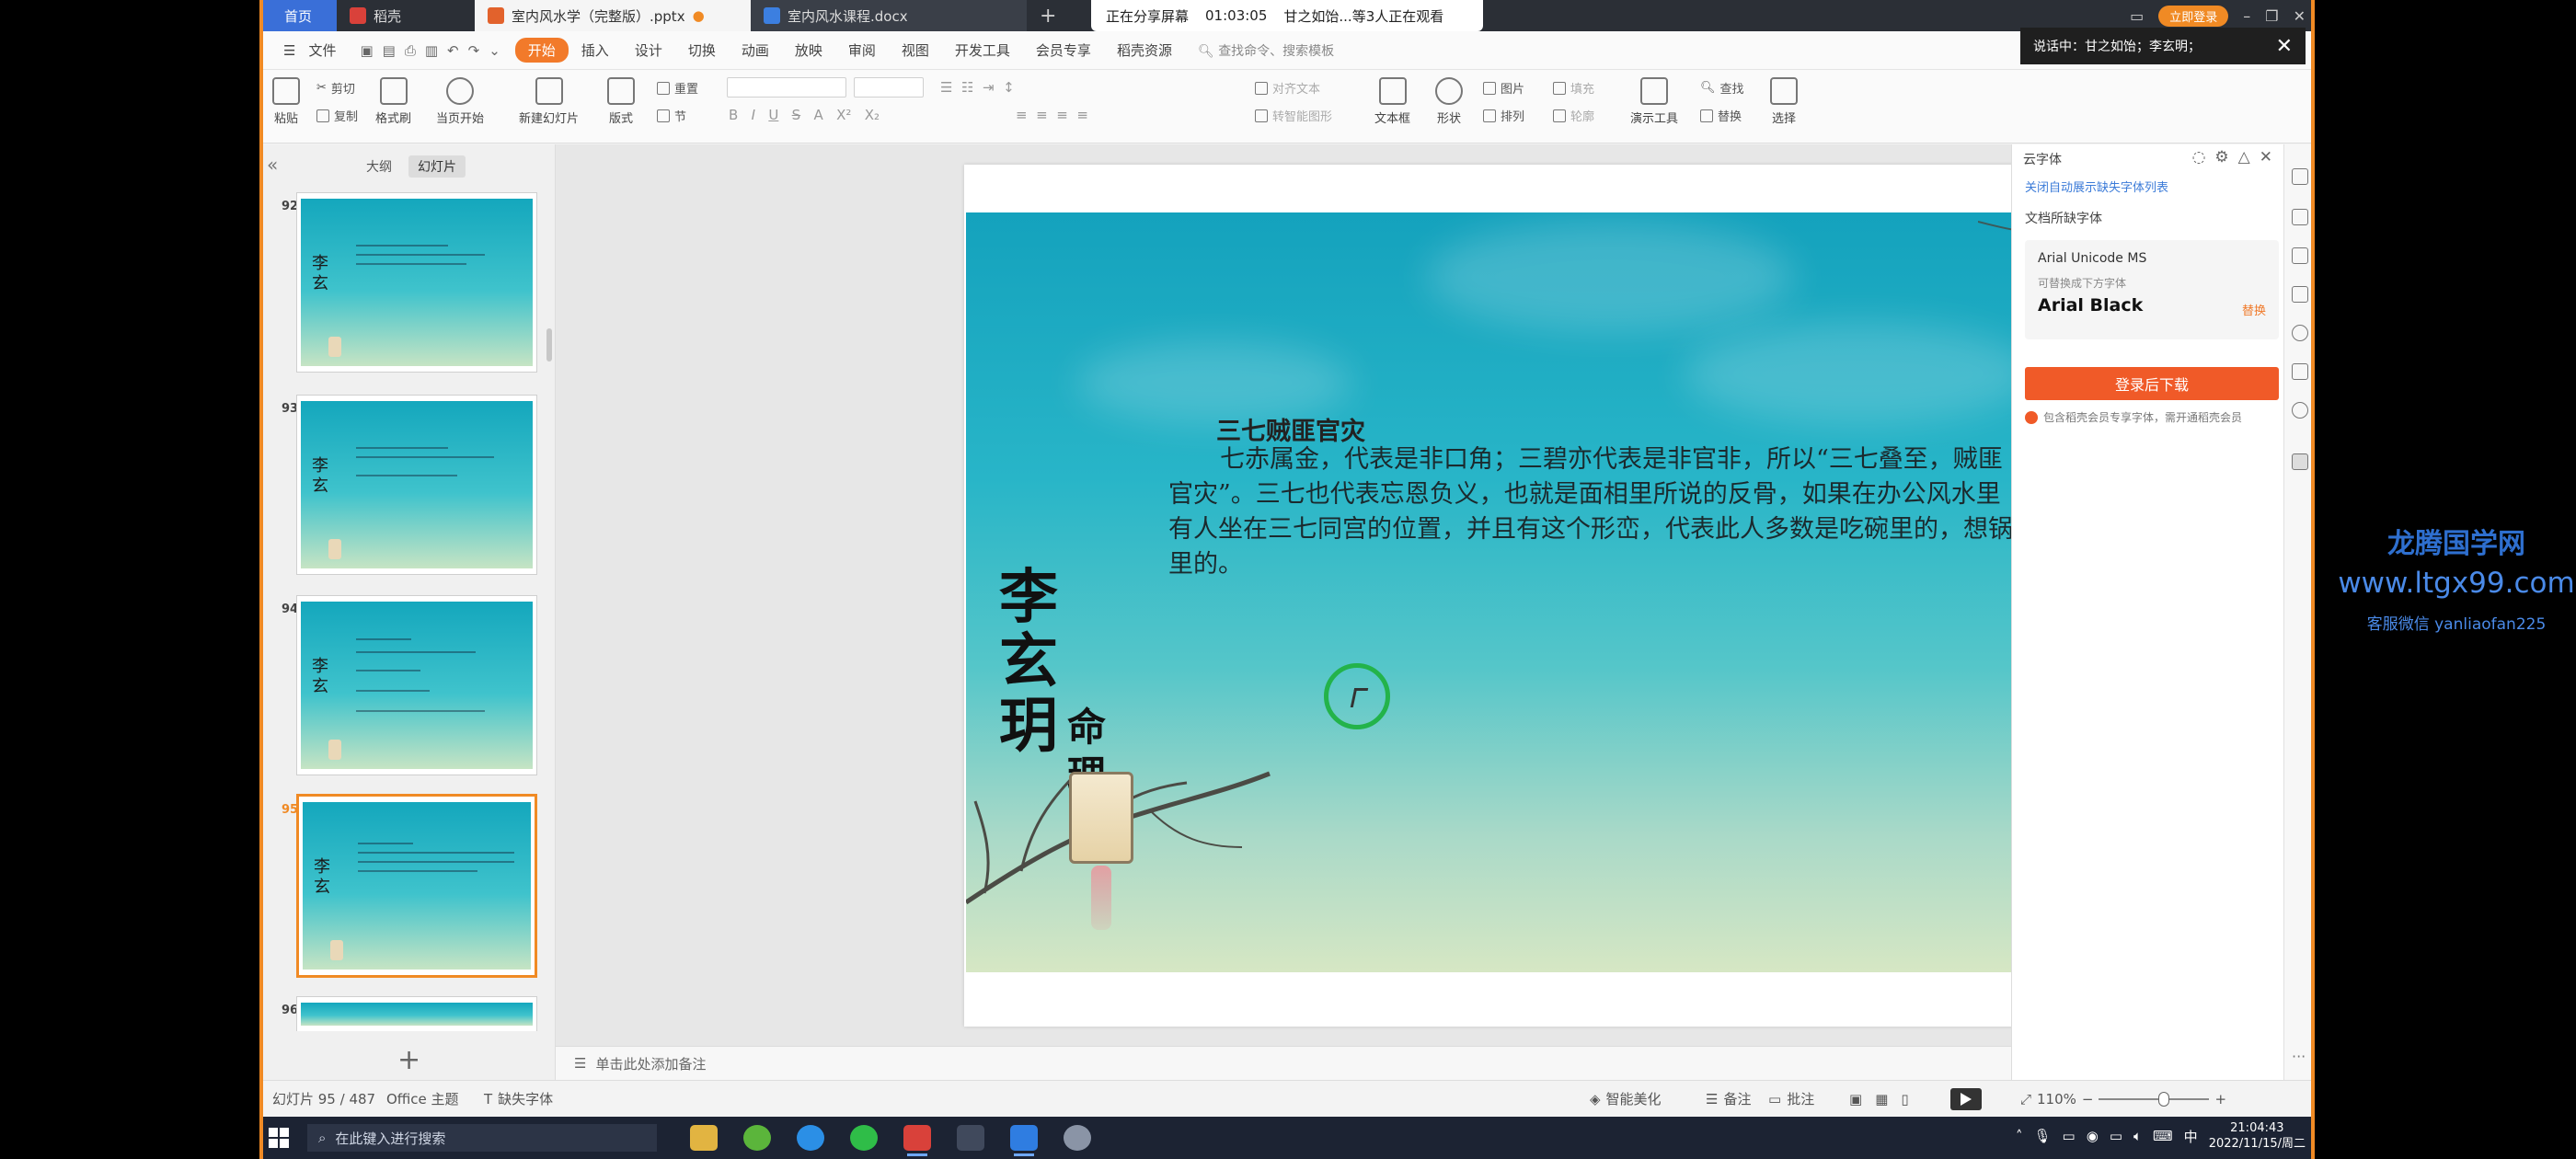  I want to click on bold-icon: B, so click(733, 115).